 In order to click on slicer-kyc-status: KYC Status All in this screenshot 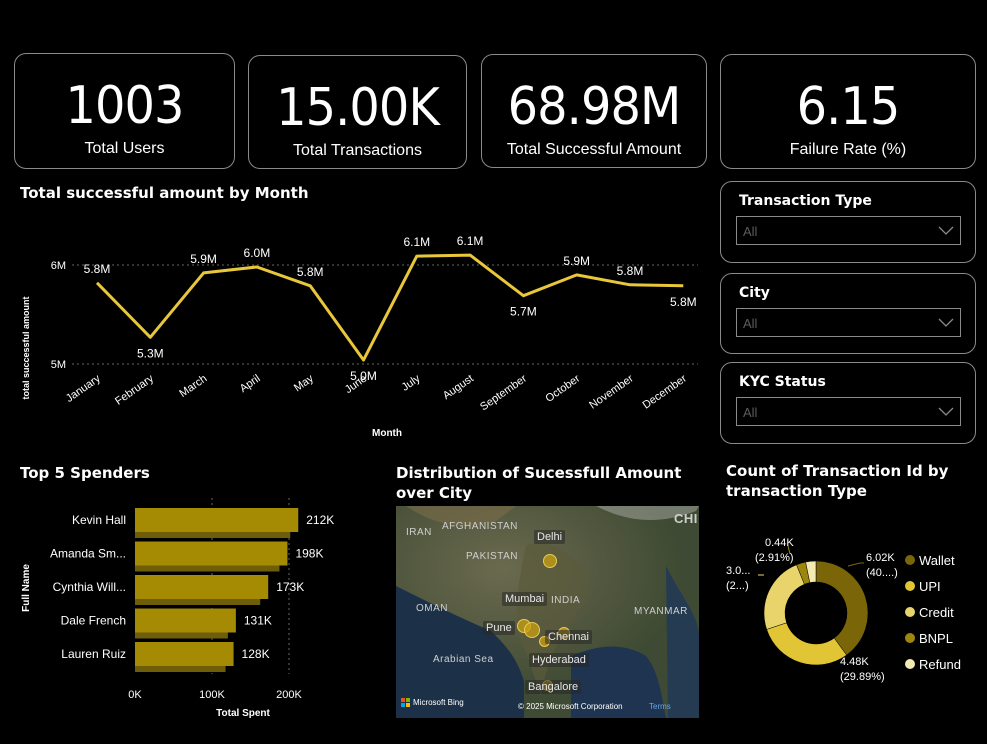, I will do `click(848, 403)`.